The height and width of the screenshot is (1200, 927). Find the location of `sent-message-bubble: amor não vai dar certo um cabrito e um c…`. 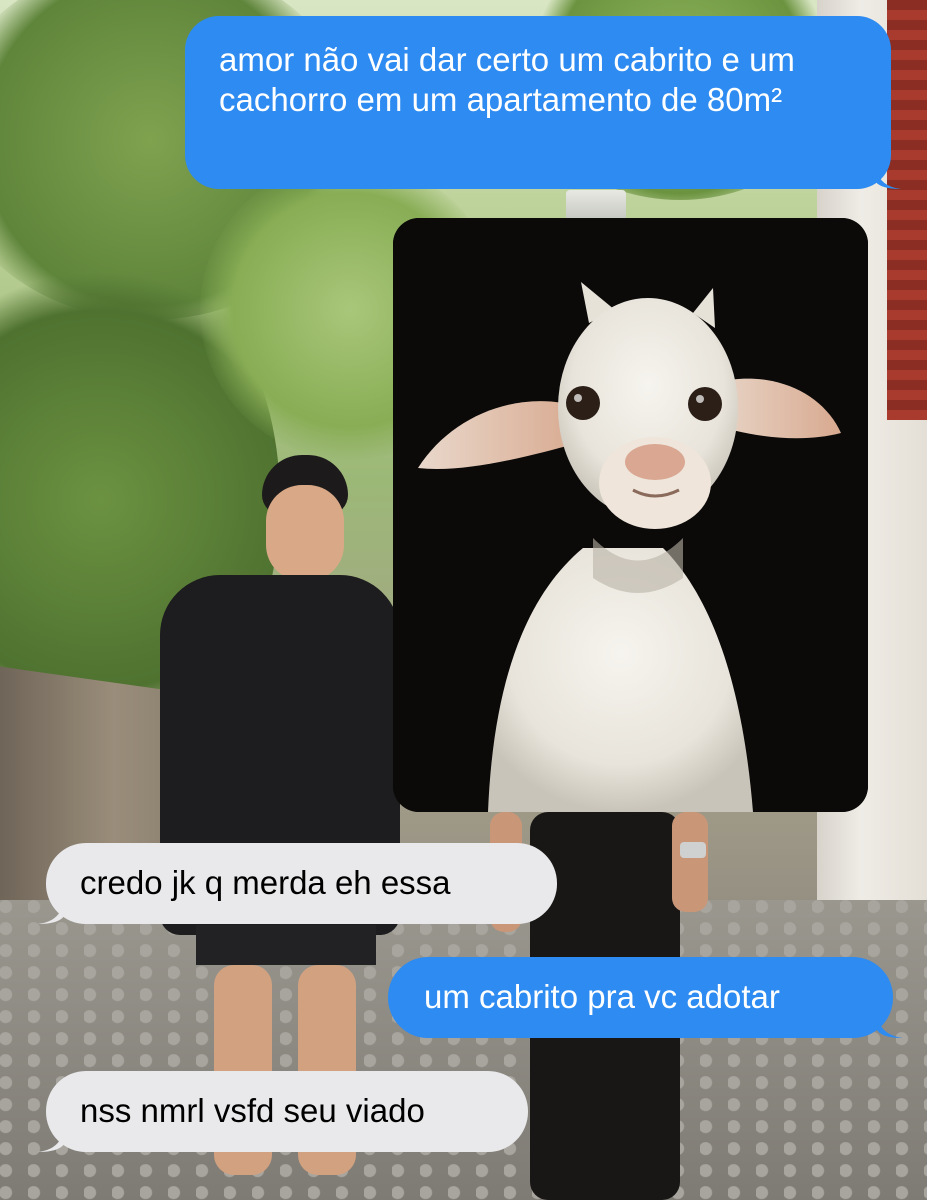

sent-message-bubble: amor não vai dar certo um cabrito e um c… is located at coordinates (543, 102).